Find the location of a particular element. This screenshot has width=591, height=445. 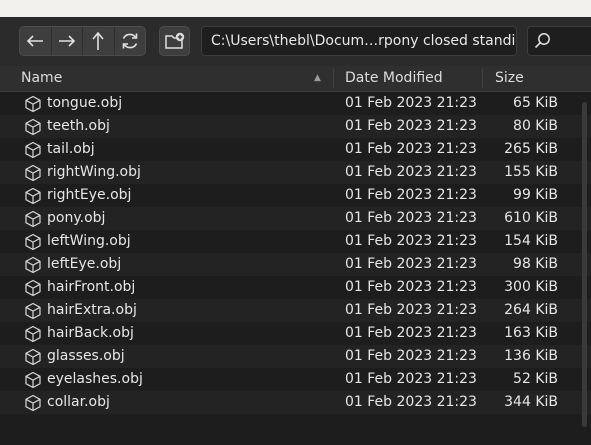

arrow-right-icon is located at coordinates (66, 41).